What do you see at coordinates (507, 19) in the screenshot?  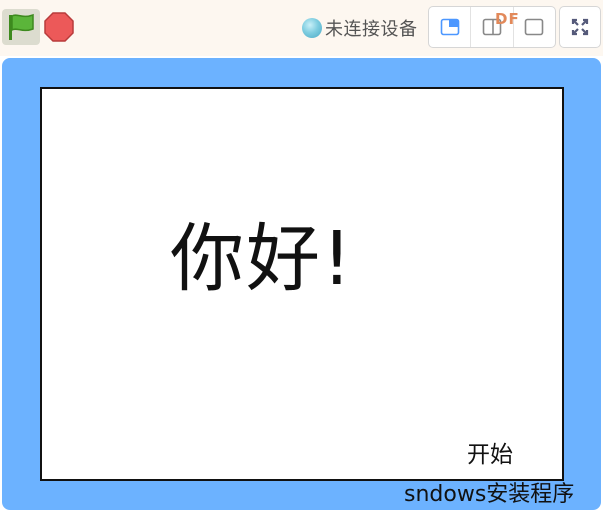 I see `brand-mark: DF` at bounding box center [507, 19].